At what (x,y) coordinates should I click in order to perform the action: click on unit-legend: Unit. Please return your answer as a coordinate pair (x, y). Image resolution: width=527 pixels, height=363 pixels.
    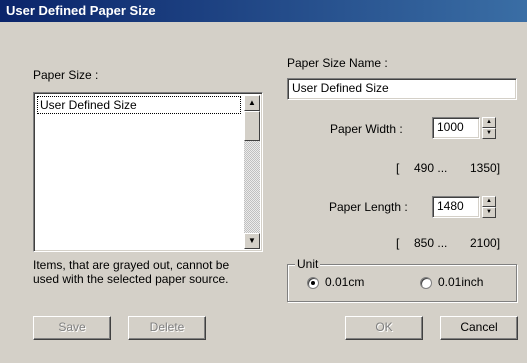
    Looking at the image, I should click on (308, 264).